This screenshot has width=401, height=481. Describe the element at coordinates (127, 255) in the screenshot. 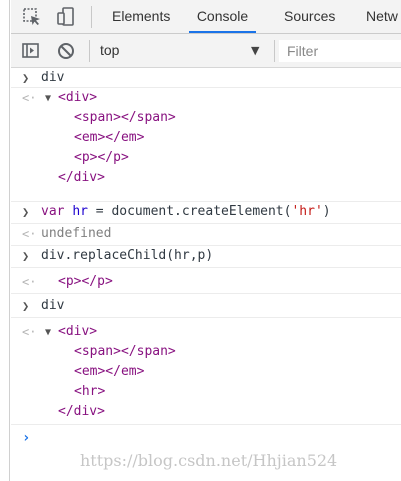

I see `console-input-text: div.replaceChild(hr,p)` at that location.